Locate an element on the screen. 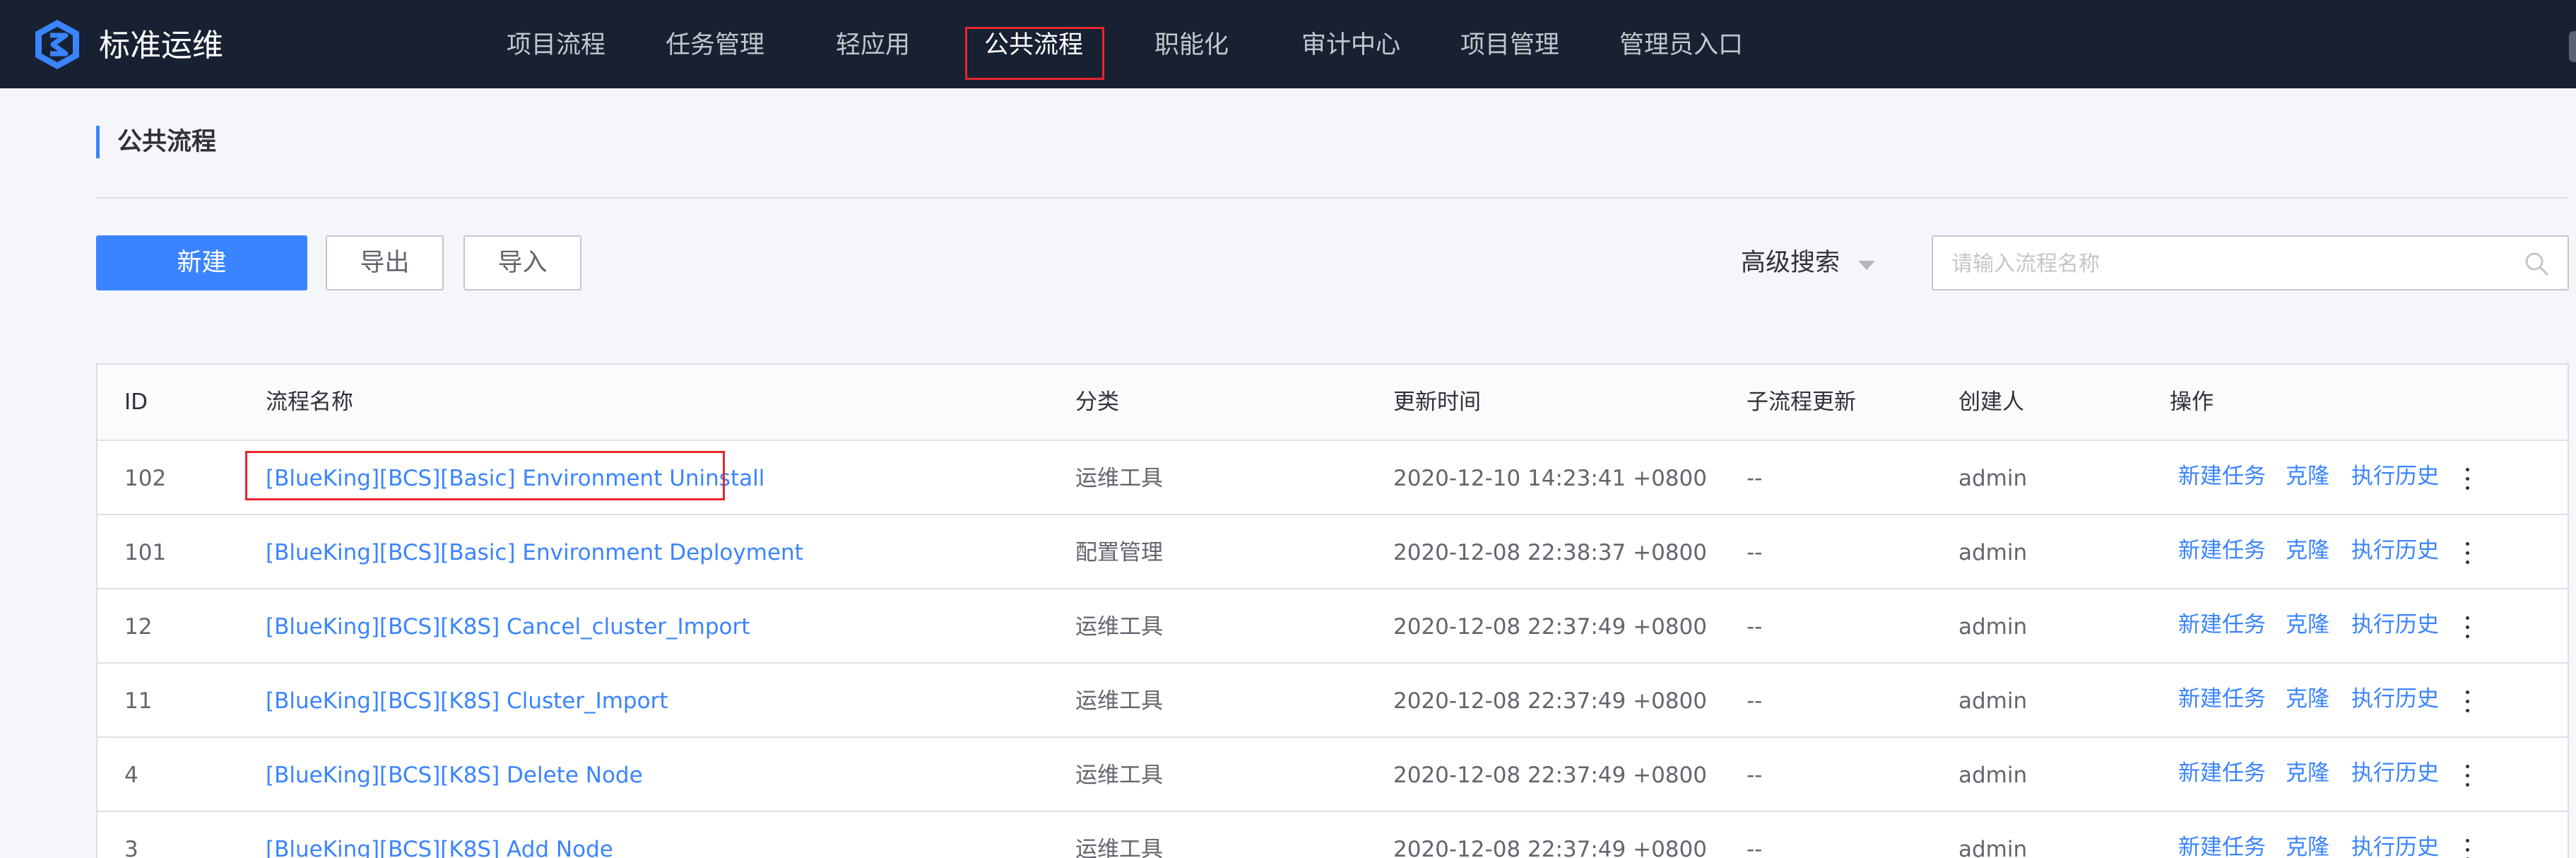 The height and width of the screenshot is (858, 2576). cell-id: 101 is located at coordinates (145, 552).